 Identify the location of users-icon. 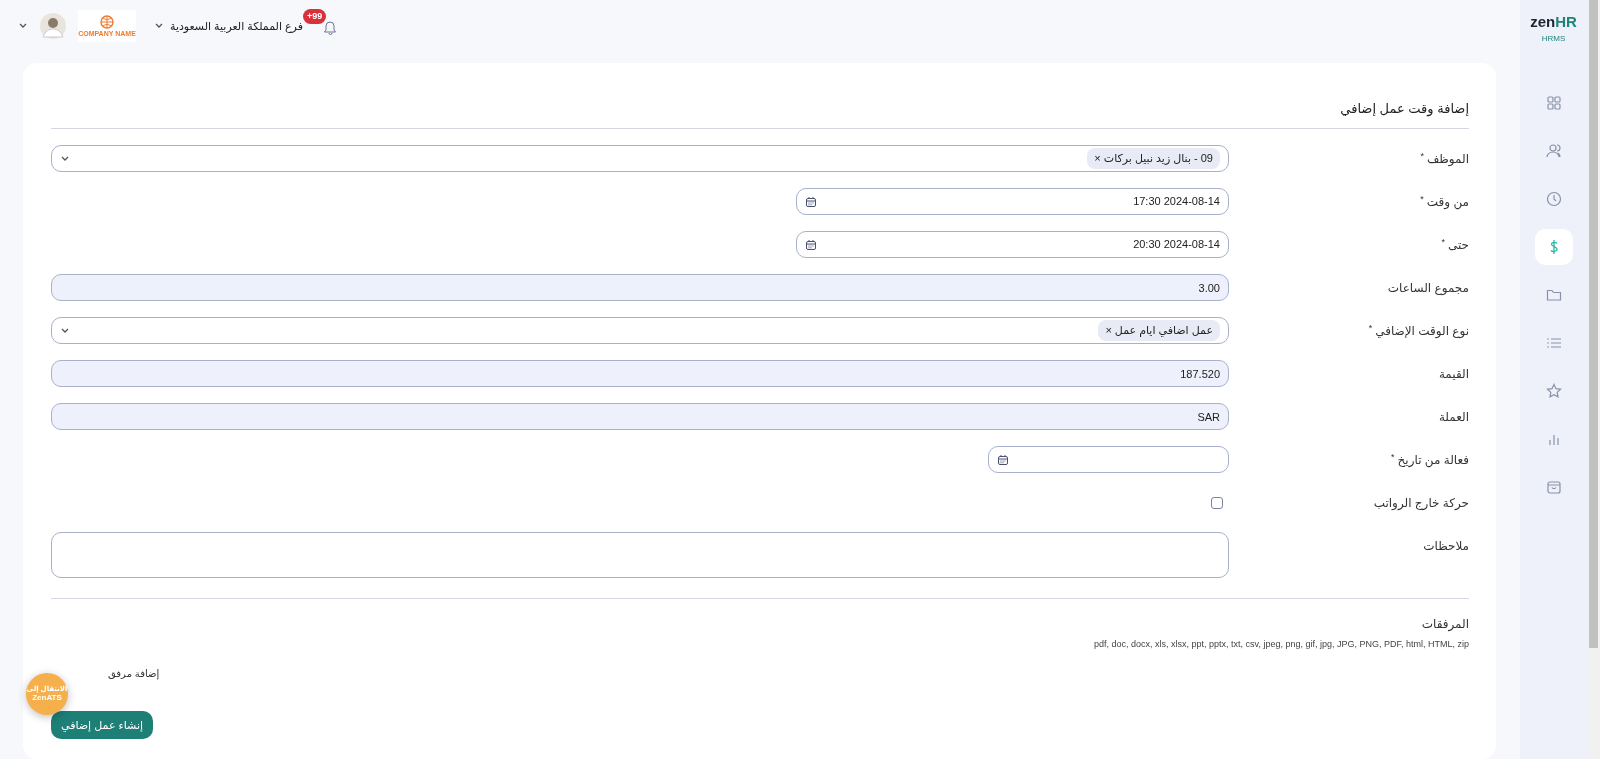
(1553, 151).